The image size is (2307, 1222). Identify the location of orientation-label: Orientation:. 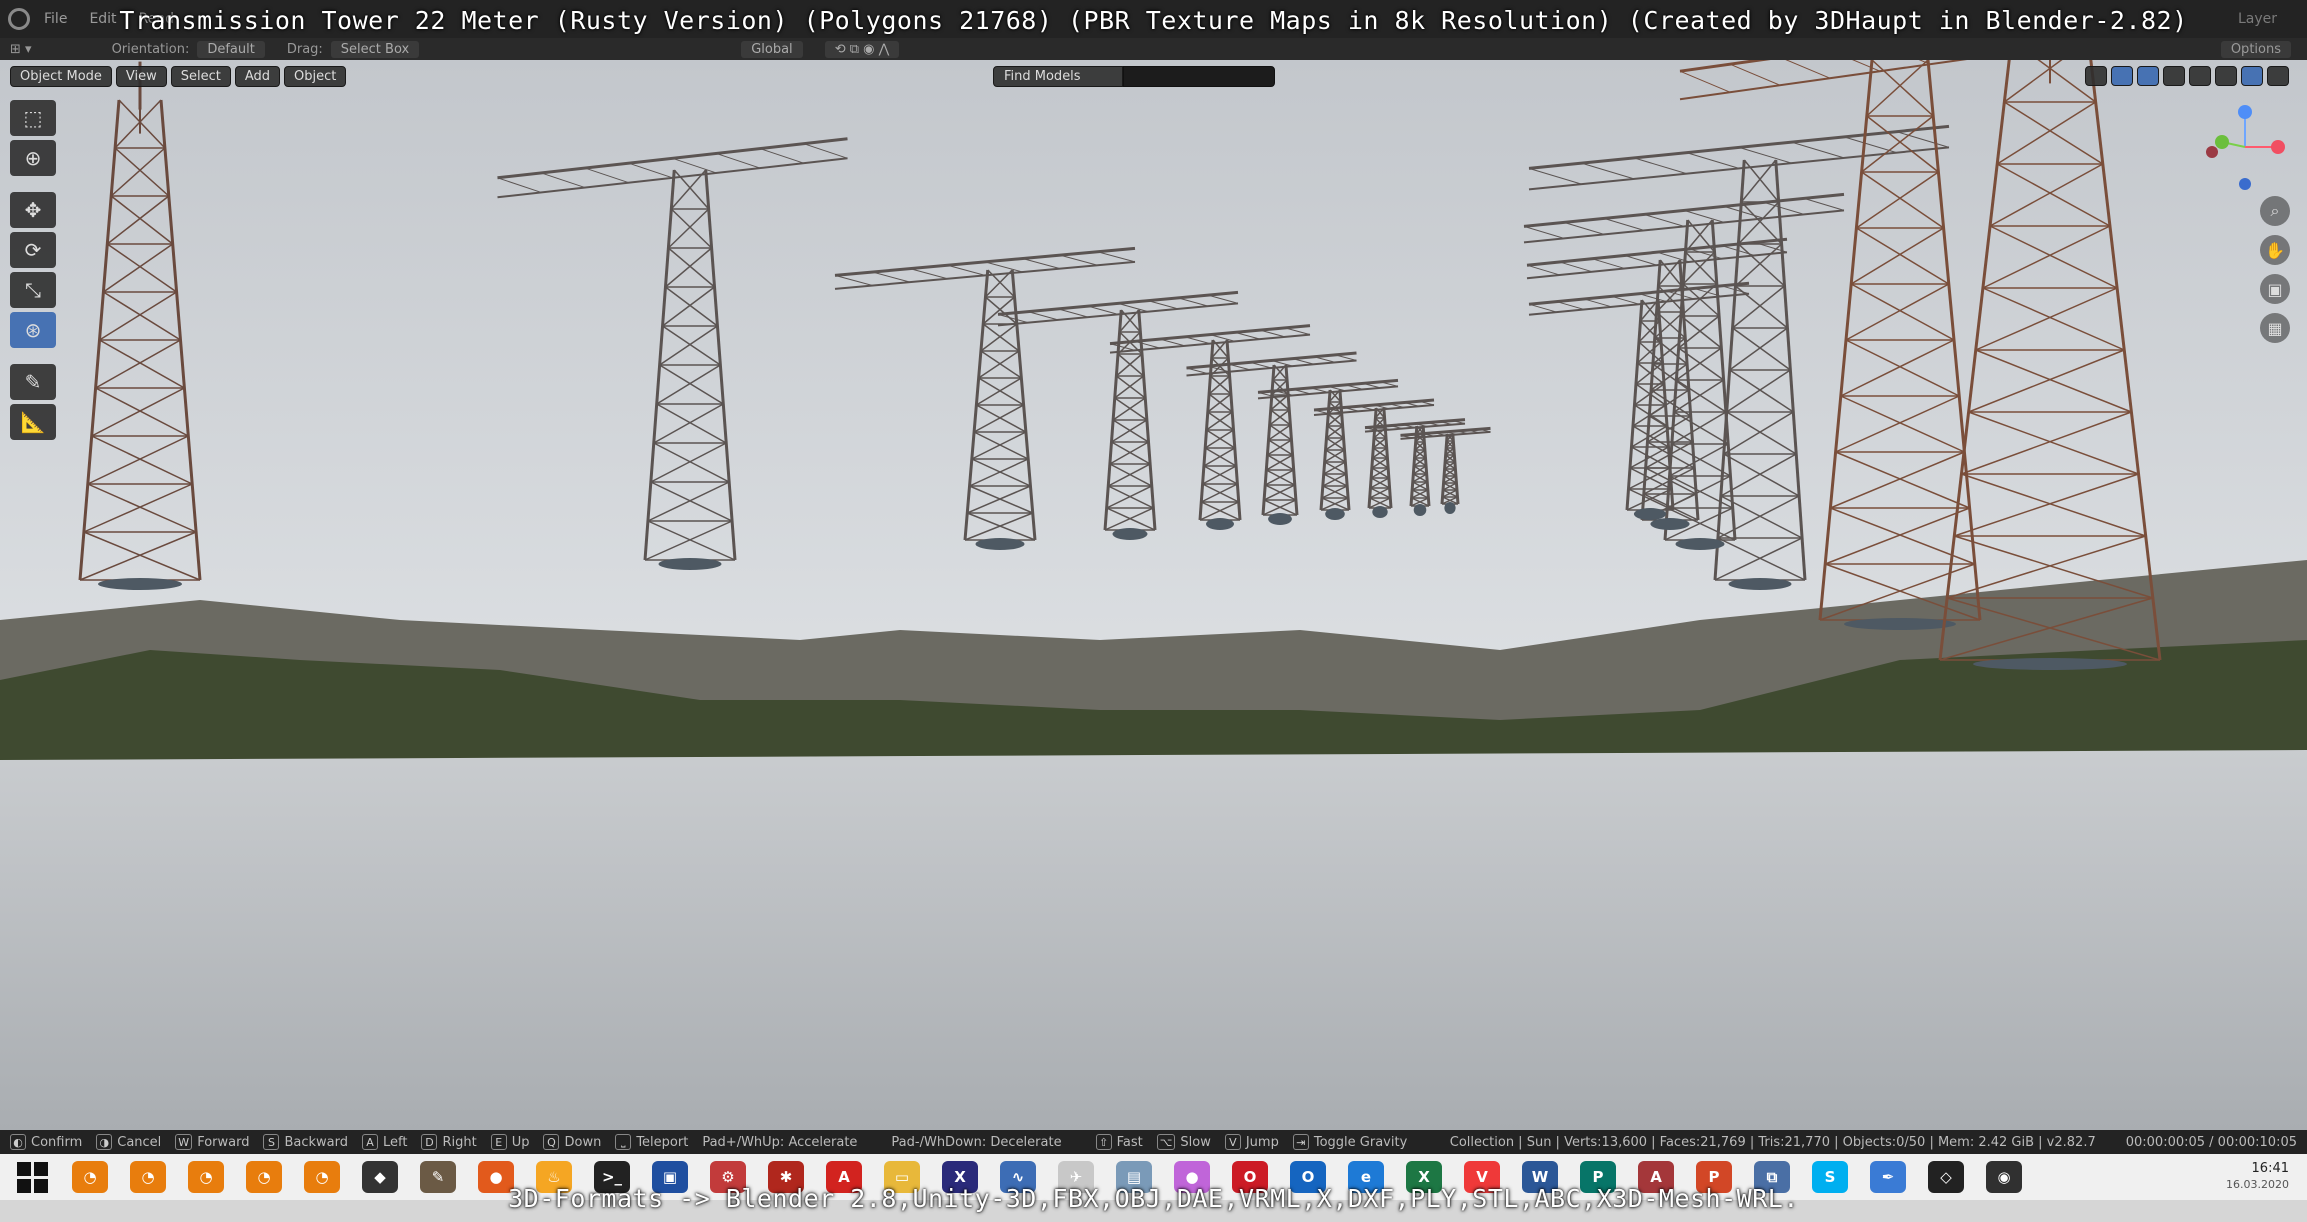
(150, 49).